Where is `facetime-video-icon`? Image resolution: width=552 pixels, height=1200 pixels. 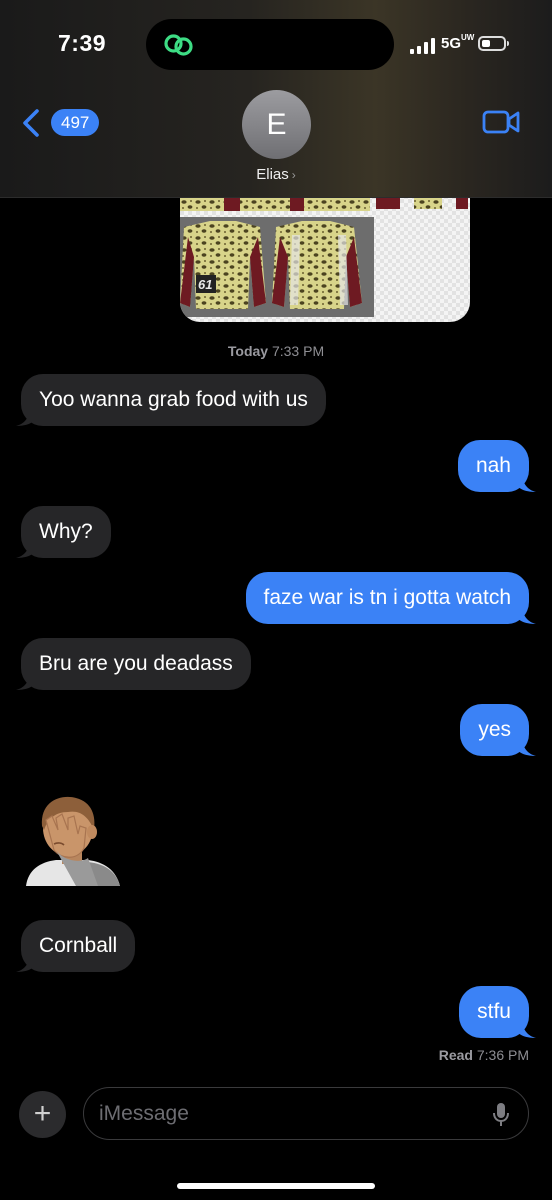 facetime-video-icon is located at coordinates (501, 122).